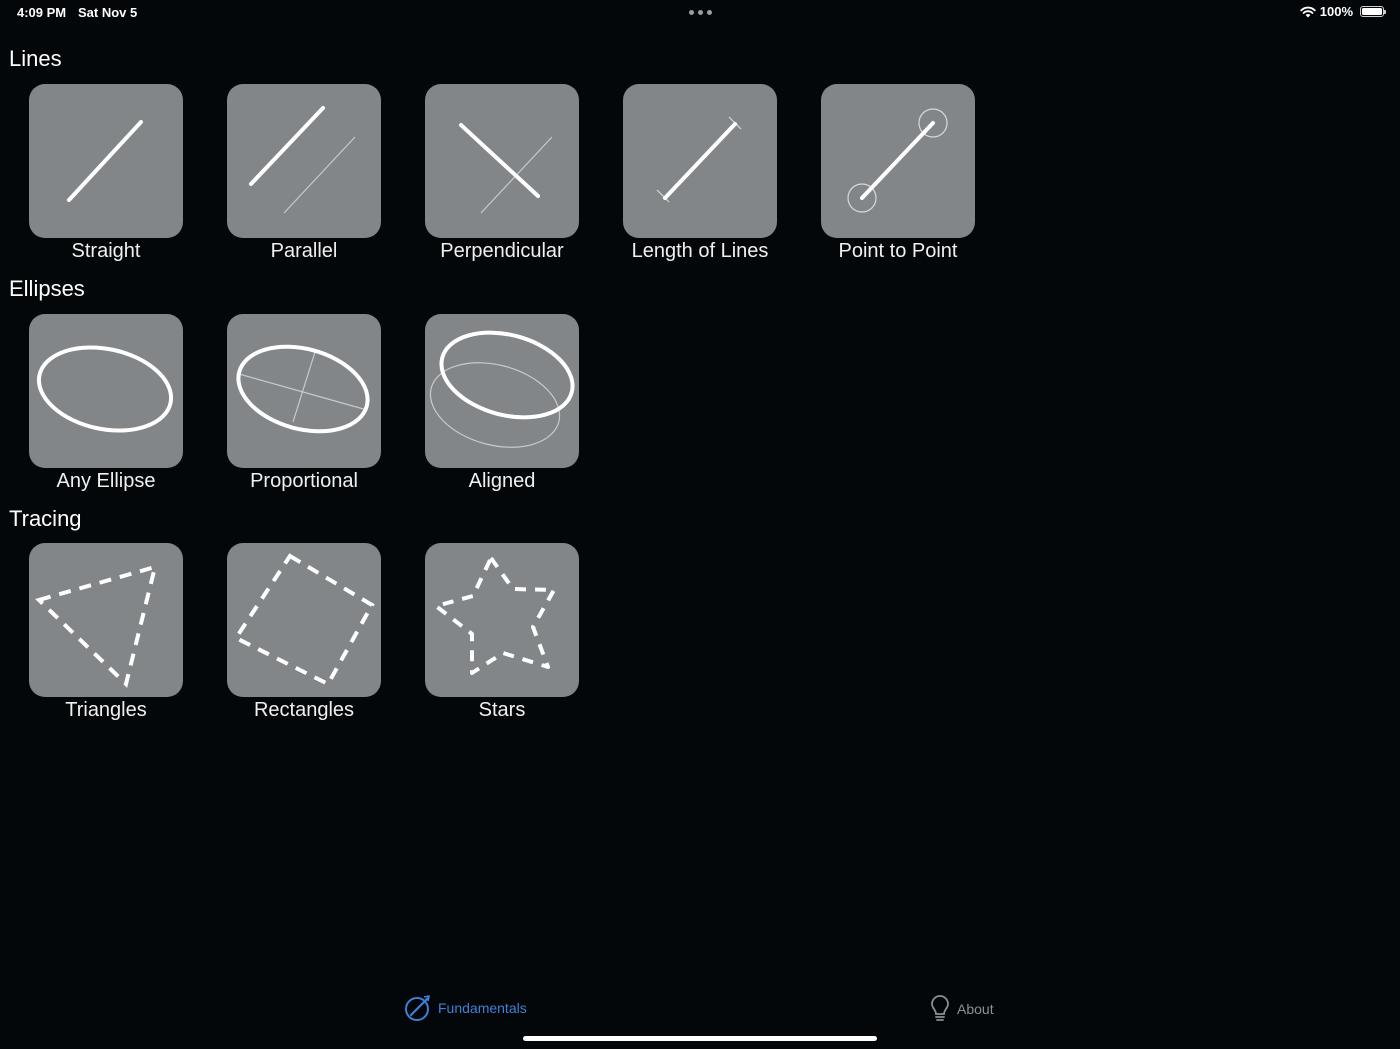 The image size is (1400, 1049). I want to click on status-right: 100%, so click(1343, 11).